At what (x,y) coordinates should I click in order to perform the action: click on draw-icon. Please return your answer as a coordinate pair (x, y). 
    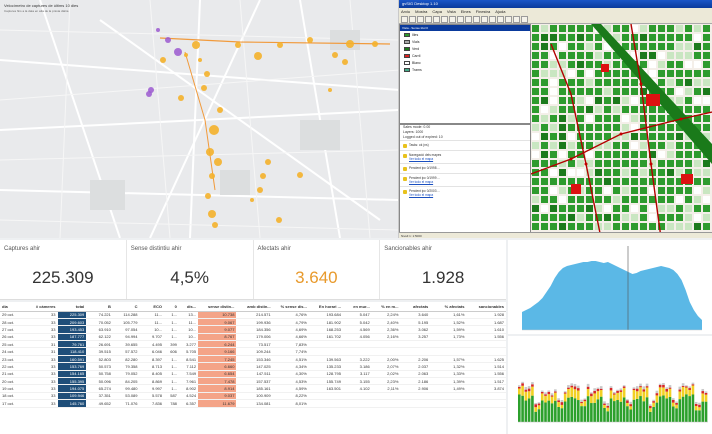
    Looking at the image, I should click on (508, 19).